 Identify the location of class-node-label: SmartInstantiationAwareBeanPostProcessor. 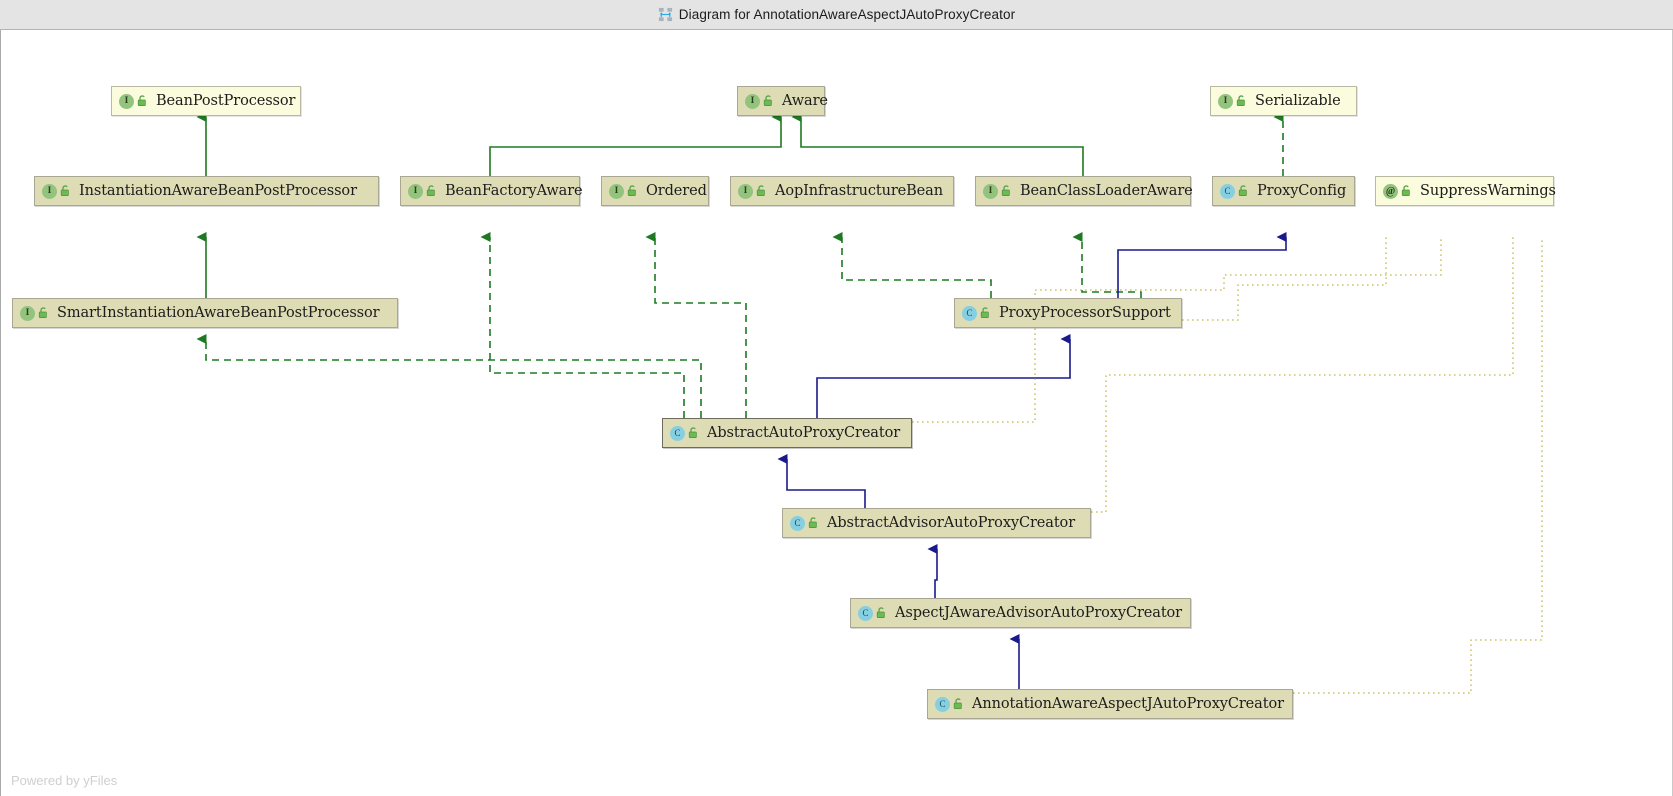
(218, 312).